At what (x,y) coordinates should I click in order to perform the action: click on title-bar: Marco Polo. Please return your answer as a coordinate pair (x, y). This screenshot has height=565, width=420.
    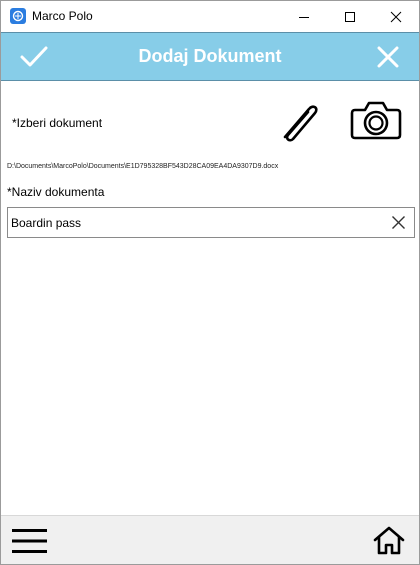
    Looking at the image, I should click on (210, 16).